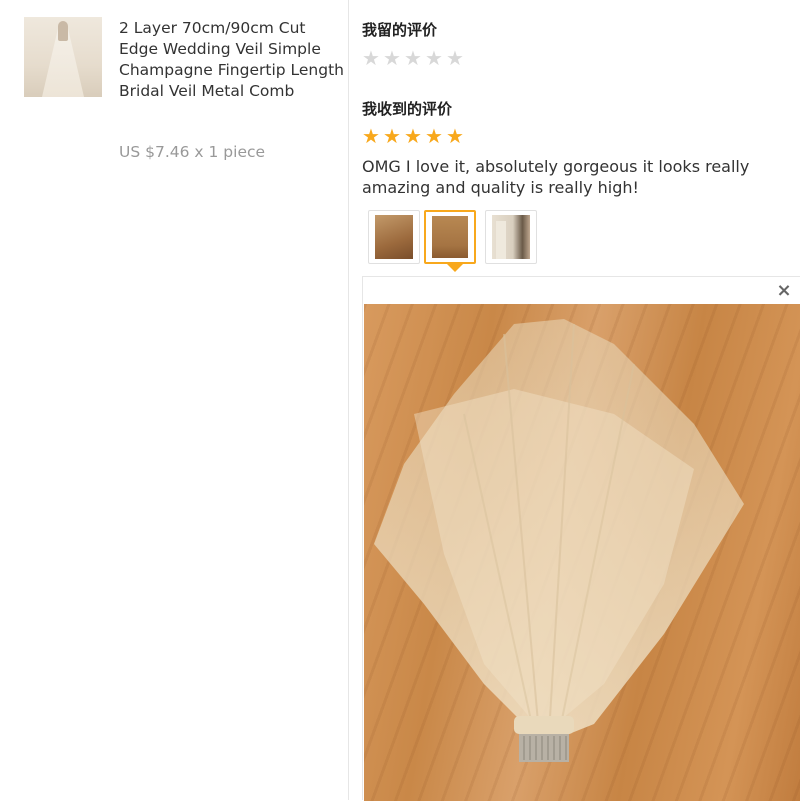 The image size is (800, 801). Describe the element at coordinates (784, 291) in the screenshot. I see `close-icon: ×` at that location.